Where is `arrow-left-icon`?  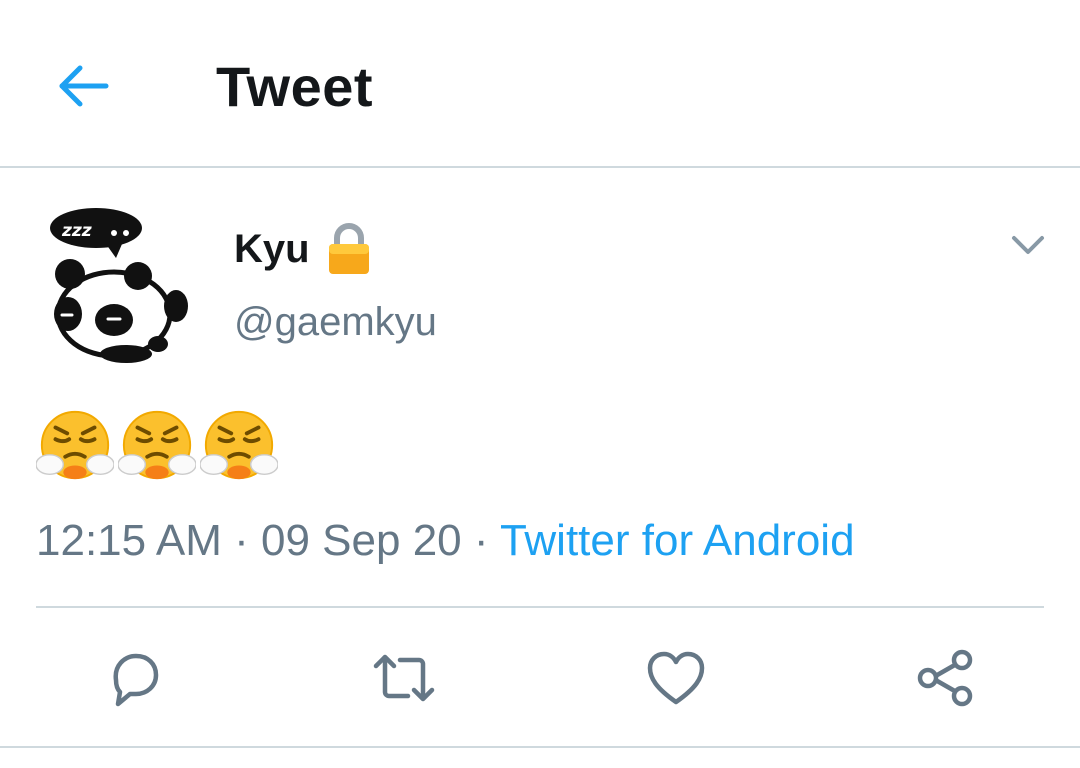 arrow-left-icon is located at coordinates (84, 86).